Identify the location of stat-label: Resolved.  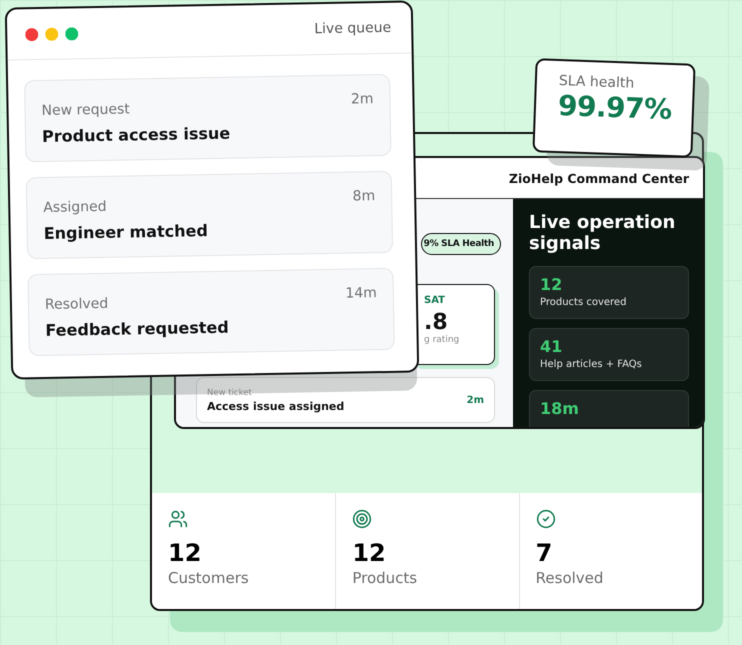
(570, 578).